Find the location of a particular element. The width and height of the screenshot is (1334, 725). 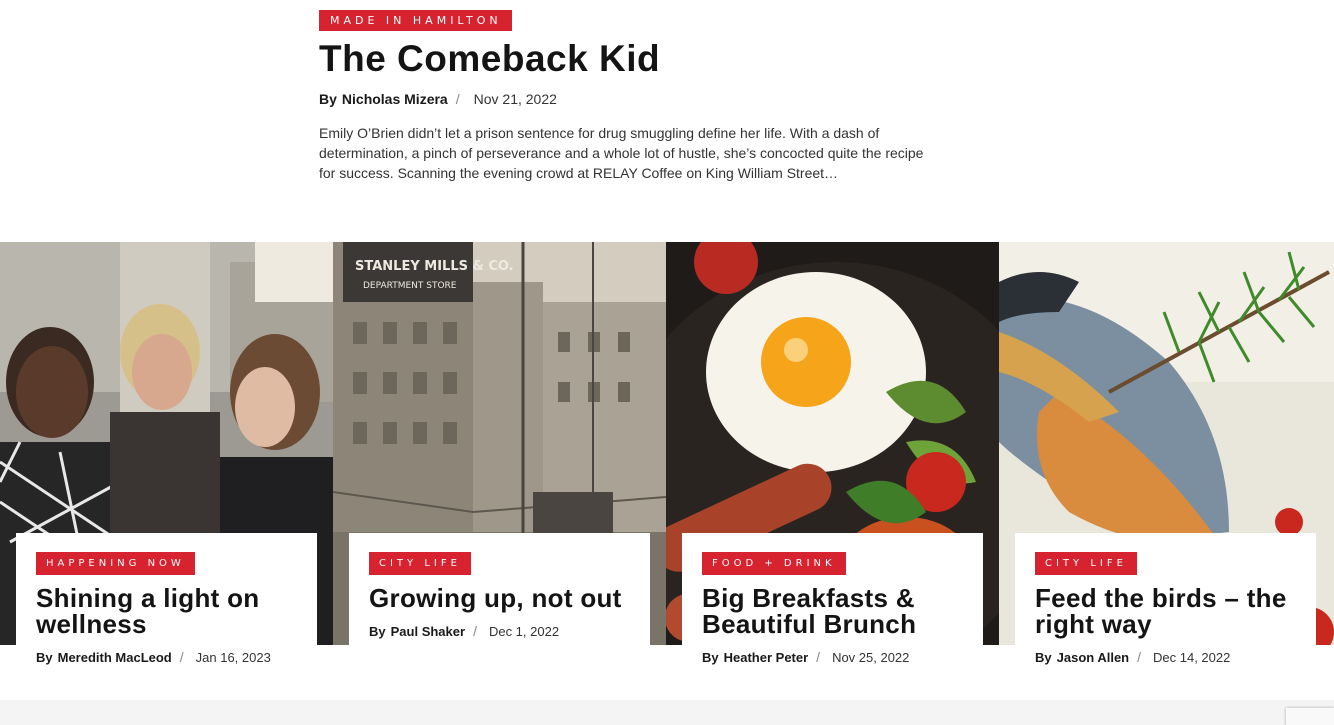

card-title: Feed the birds – the right way is located at coordinates (1165, 611).